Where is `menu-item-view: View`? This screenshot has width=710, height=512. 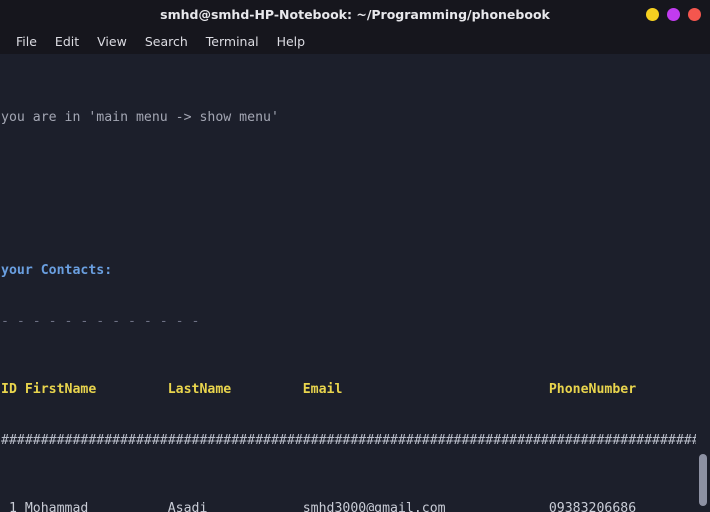
menu-item-view: View is located at coordinates (112, 41).